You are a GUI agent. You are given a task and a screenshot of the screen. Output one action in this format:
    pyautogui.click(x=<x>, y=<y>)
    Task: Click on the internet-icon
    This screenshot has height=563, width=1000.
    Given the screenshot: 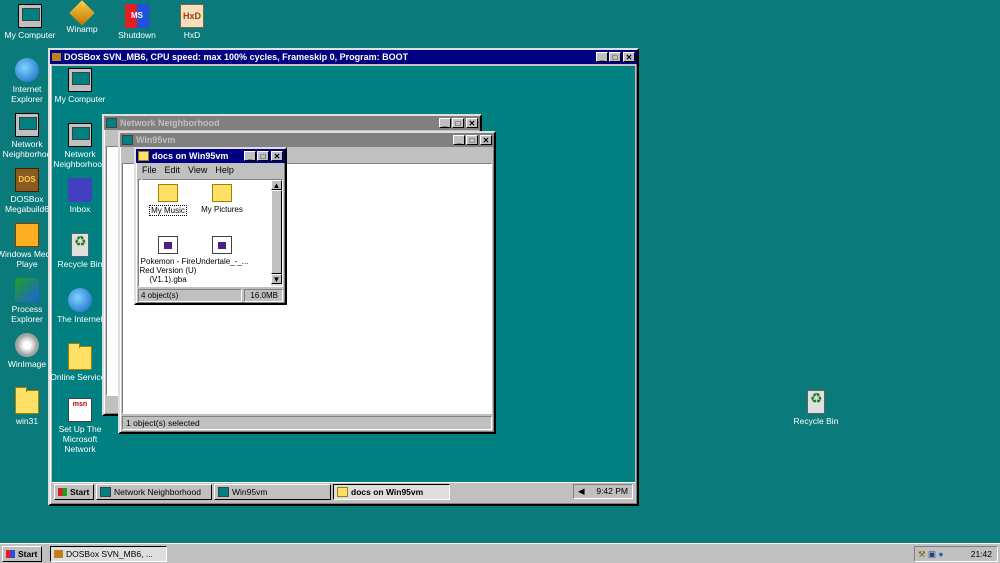 What is the action you would take?
    pyautogui.click(x=80, y=300)
    